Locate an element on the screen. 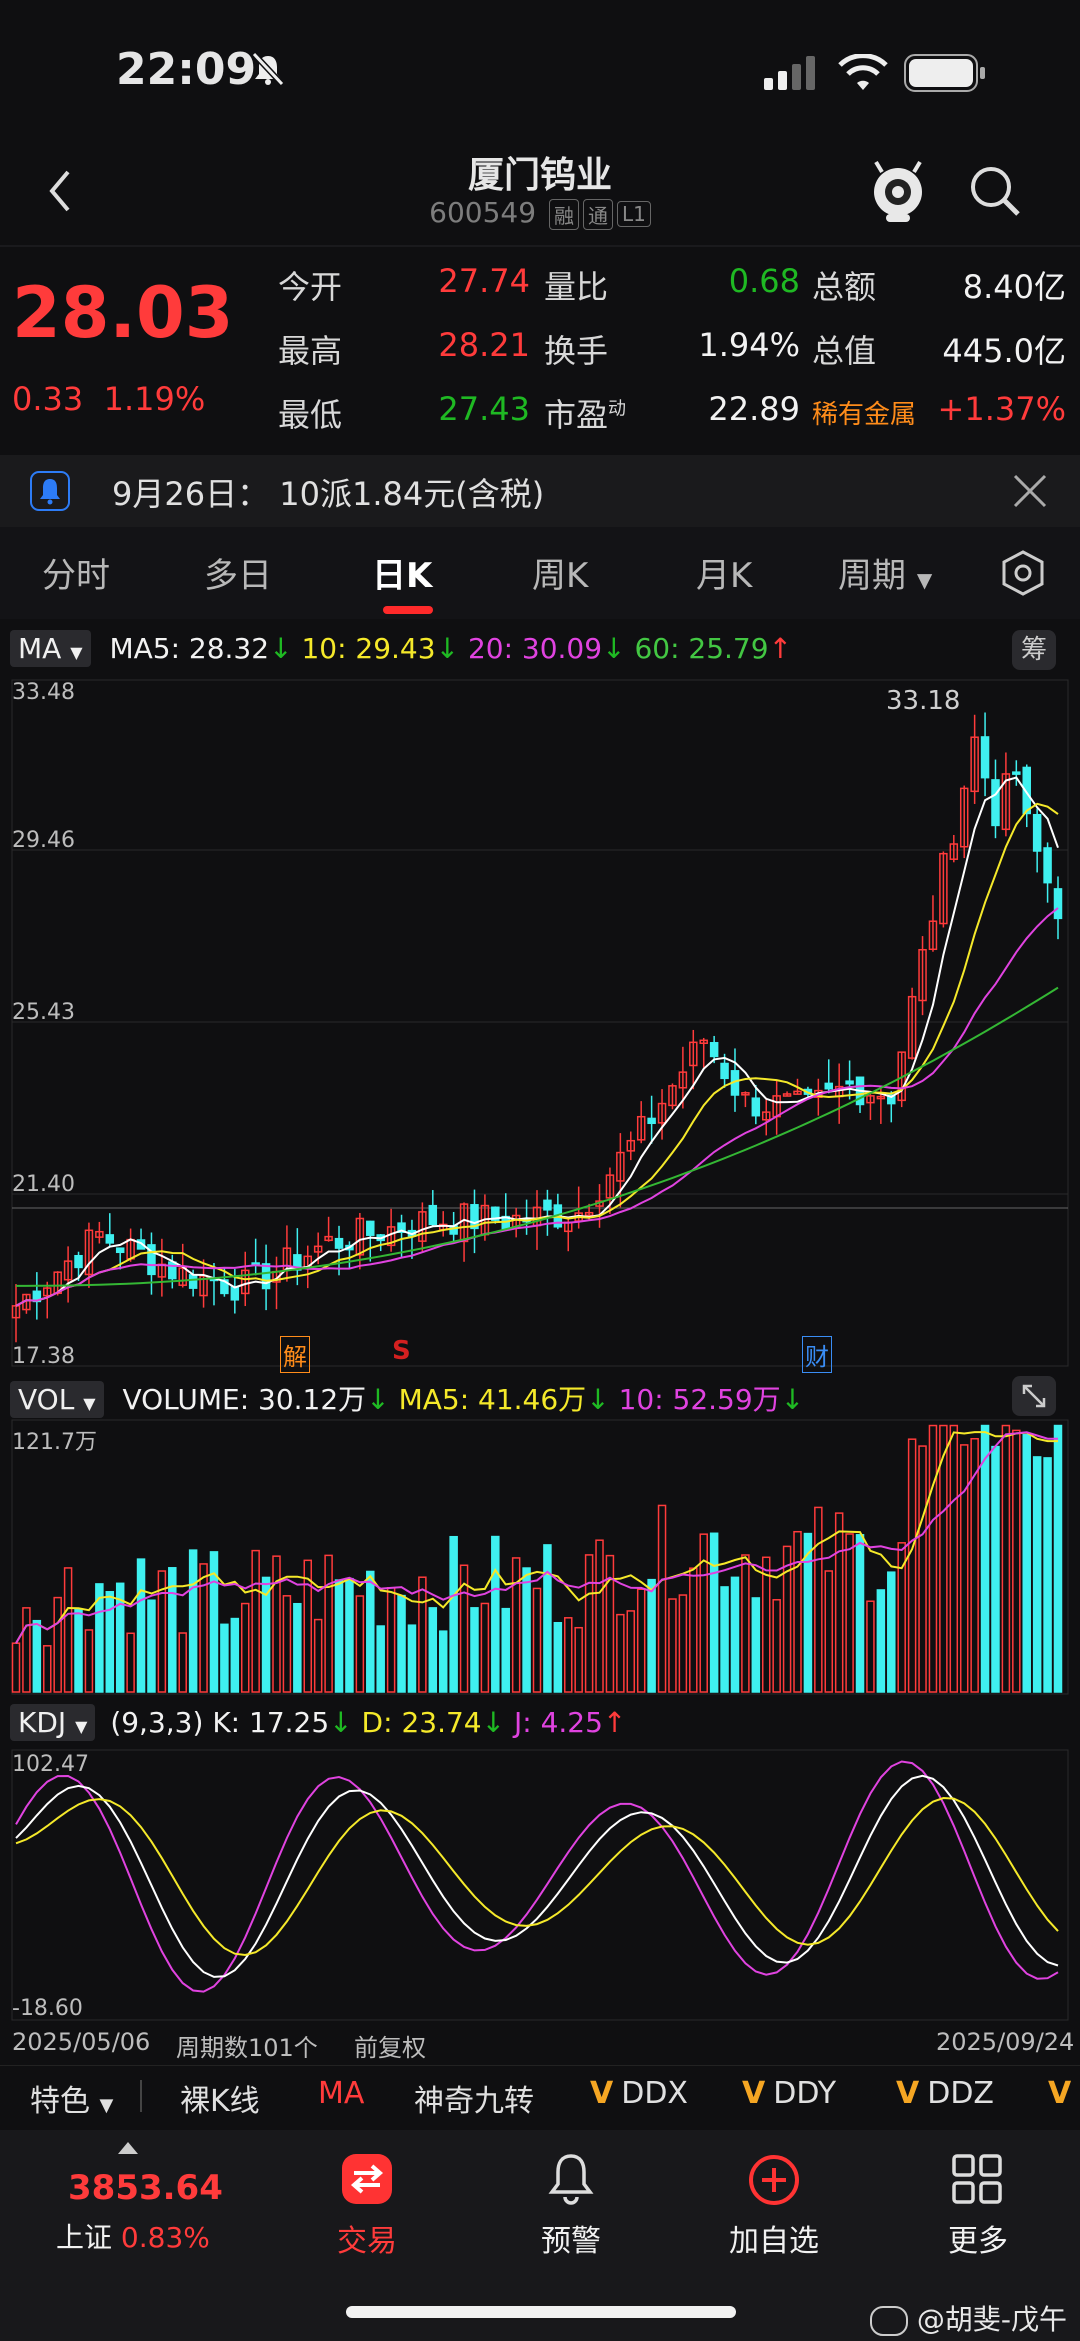 This screenshot has height=2341, width=1080. quote-label: 换手 is located at coordinates (576, 351).